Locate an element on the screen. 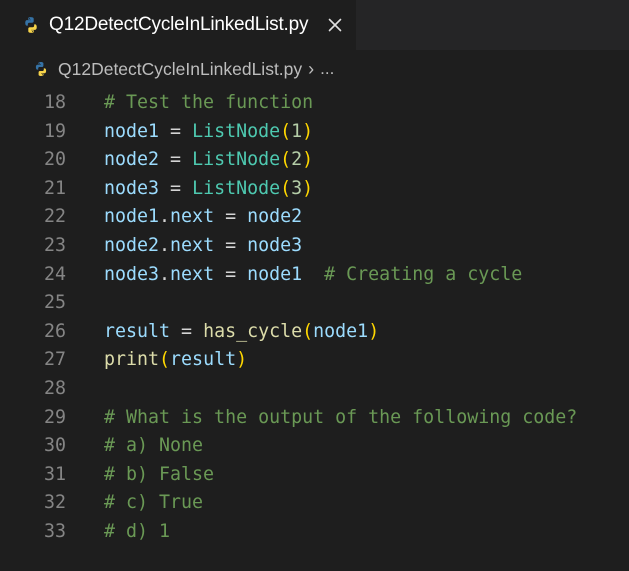 Image resolution: width=629 pixels, height=571 pixels. line-number: 18 is located at coordinates (54, 102).